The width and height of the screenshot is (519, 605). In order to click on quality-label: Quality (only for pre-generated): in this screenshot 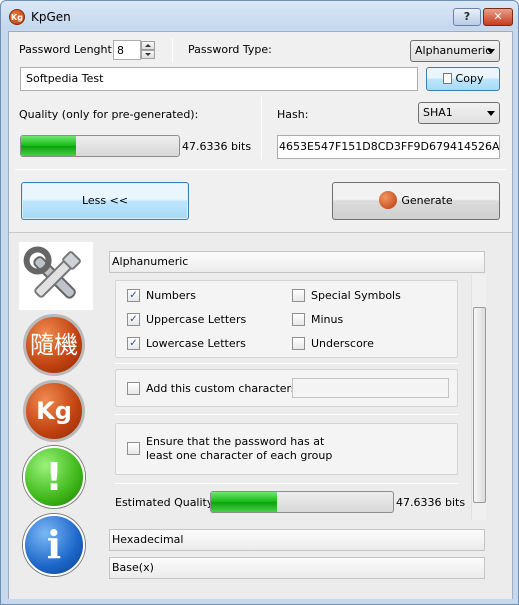, I will do `click(109, 114)`.